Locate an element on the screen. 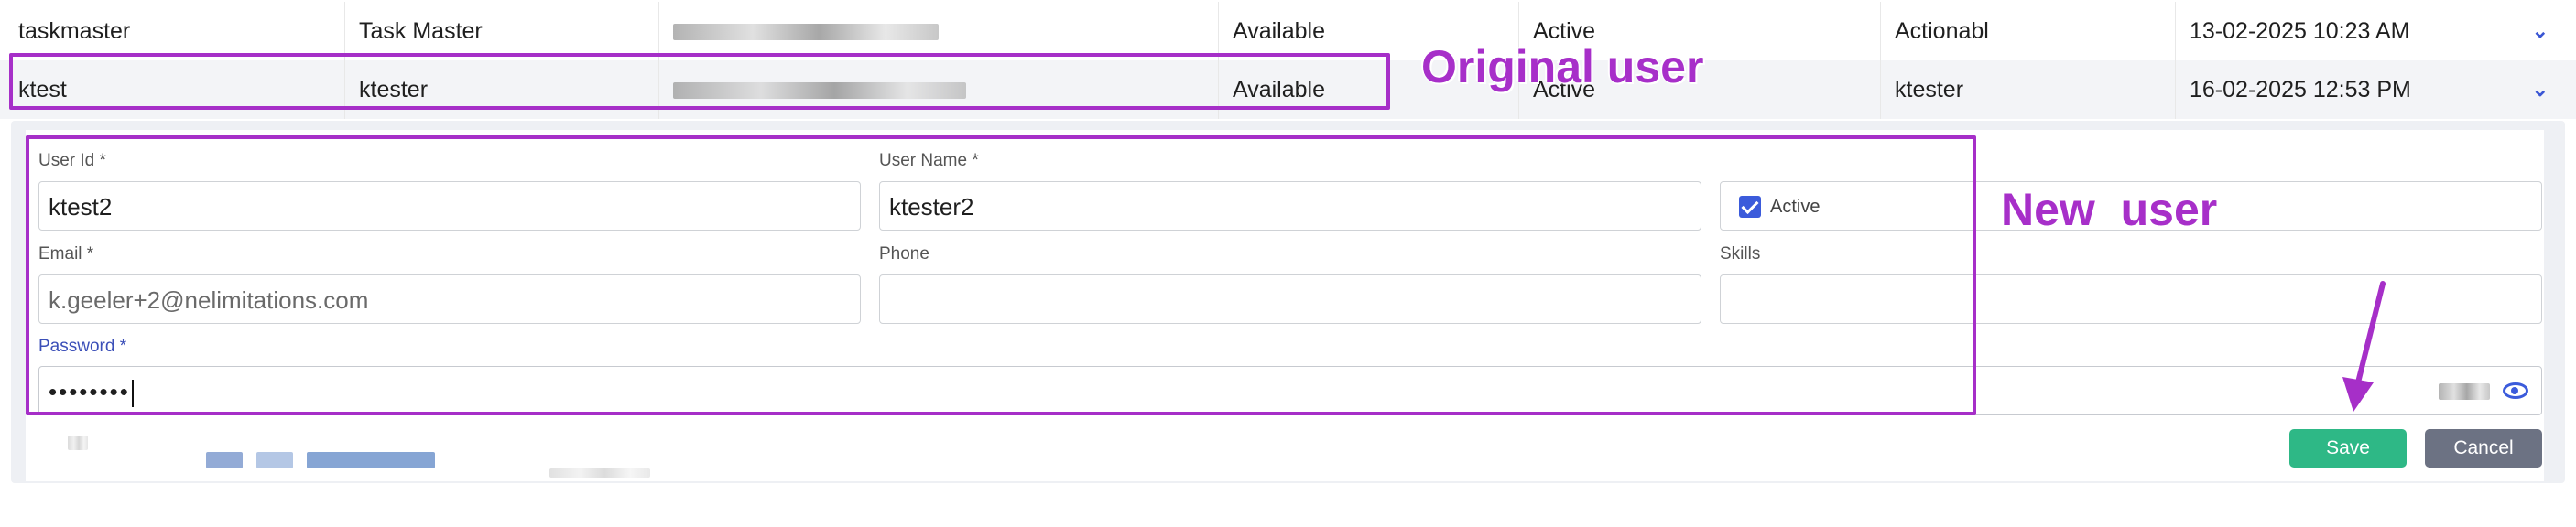 The image size is (2576, 527). redacted-strip is located at coordinates (371, 456).